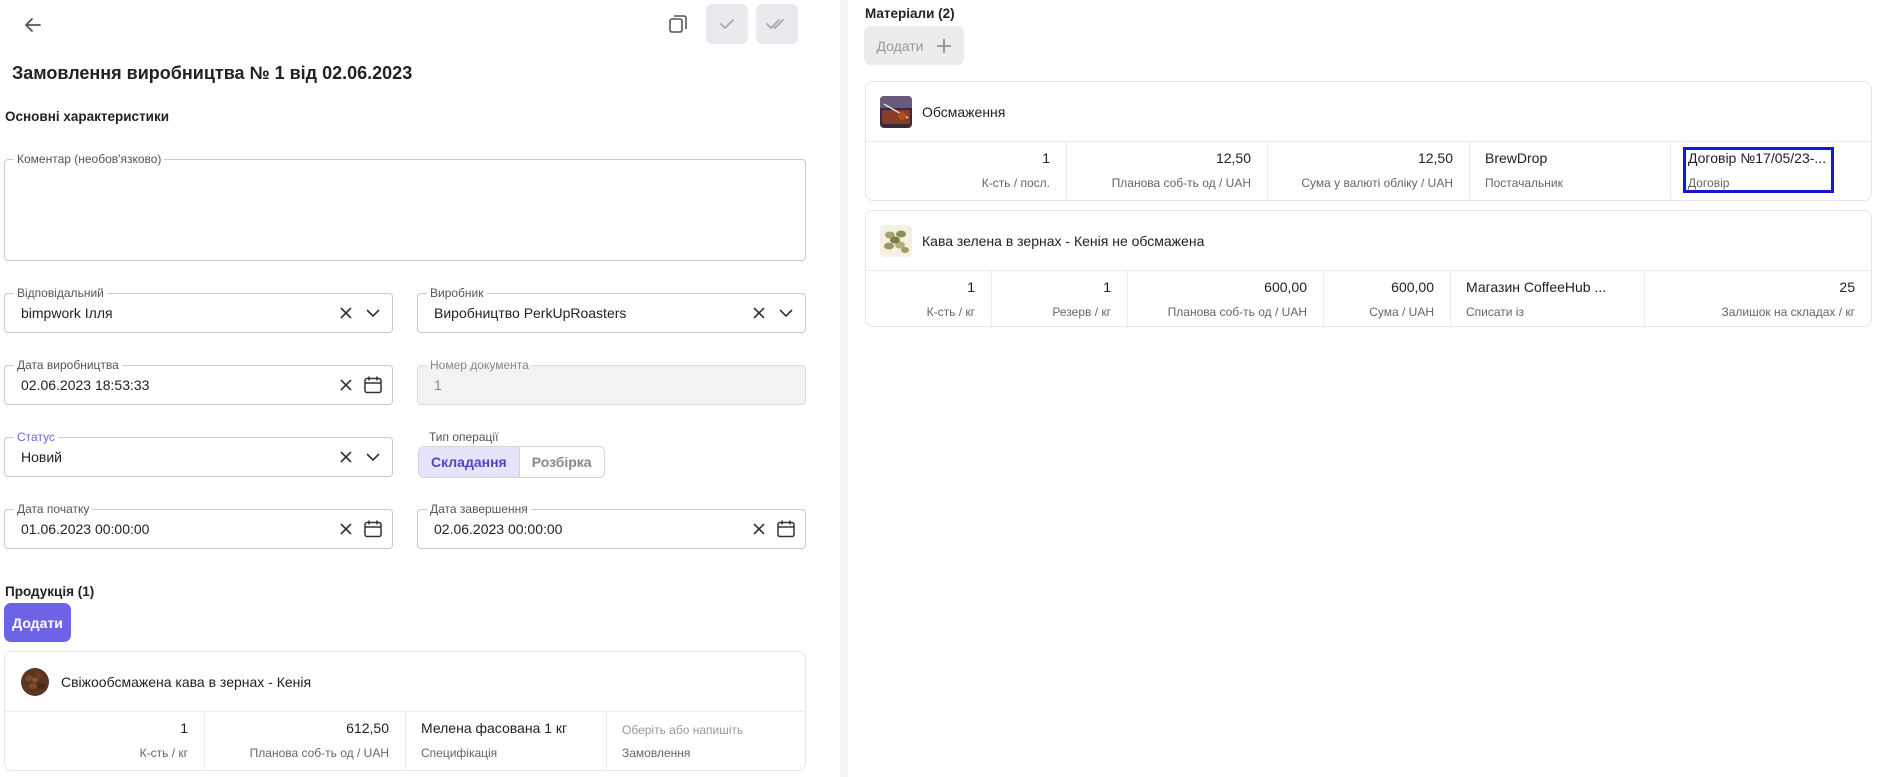 This screenshot has width=1878, height=777. Describe the element at coordinates (438, 385) in the screenshot. I see `document-number-value: 1` at that location.